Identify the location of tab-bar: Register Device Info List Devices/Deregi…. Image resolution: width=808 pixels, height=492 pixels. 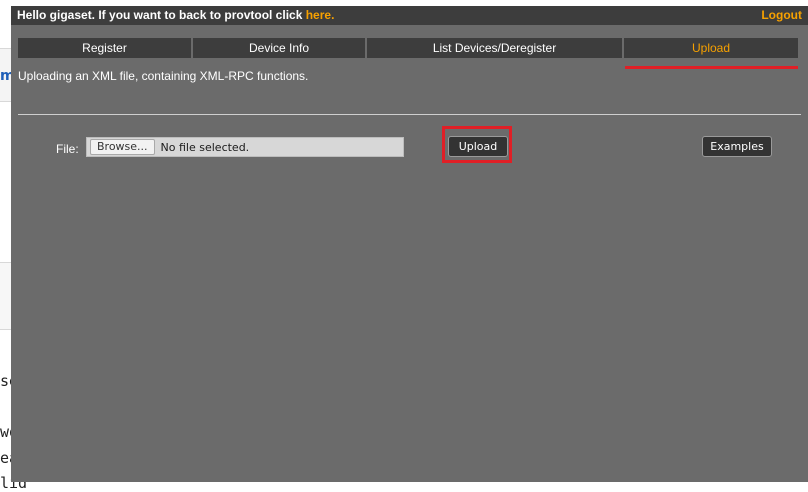
(408, 48).